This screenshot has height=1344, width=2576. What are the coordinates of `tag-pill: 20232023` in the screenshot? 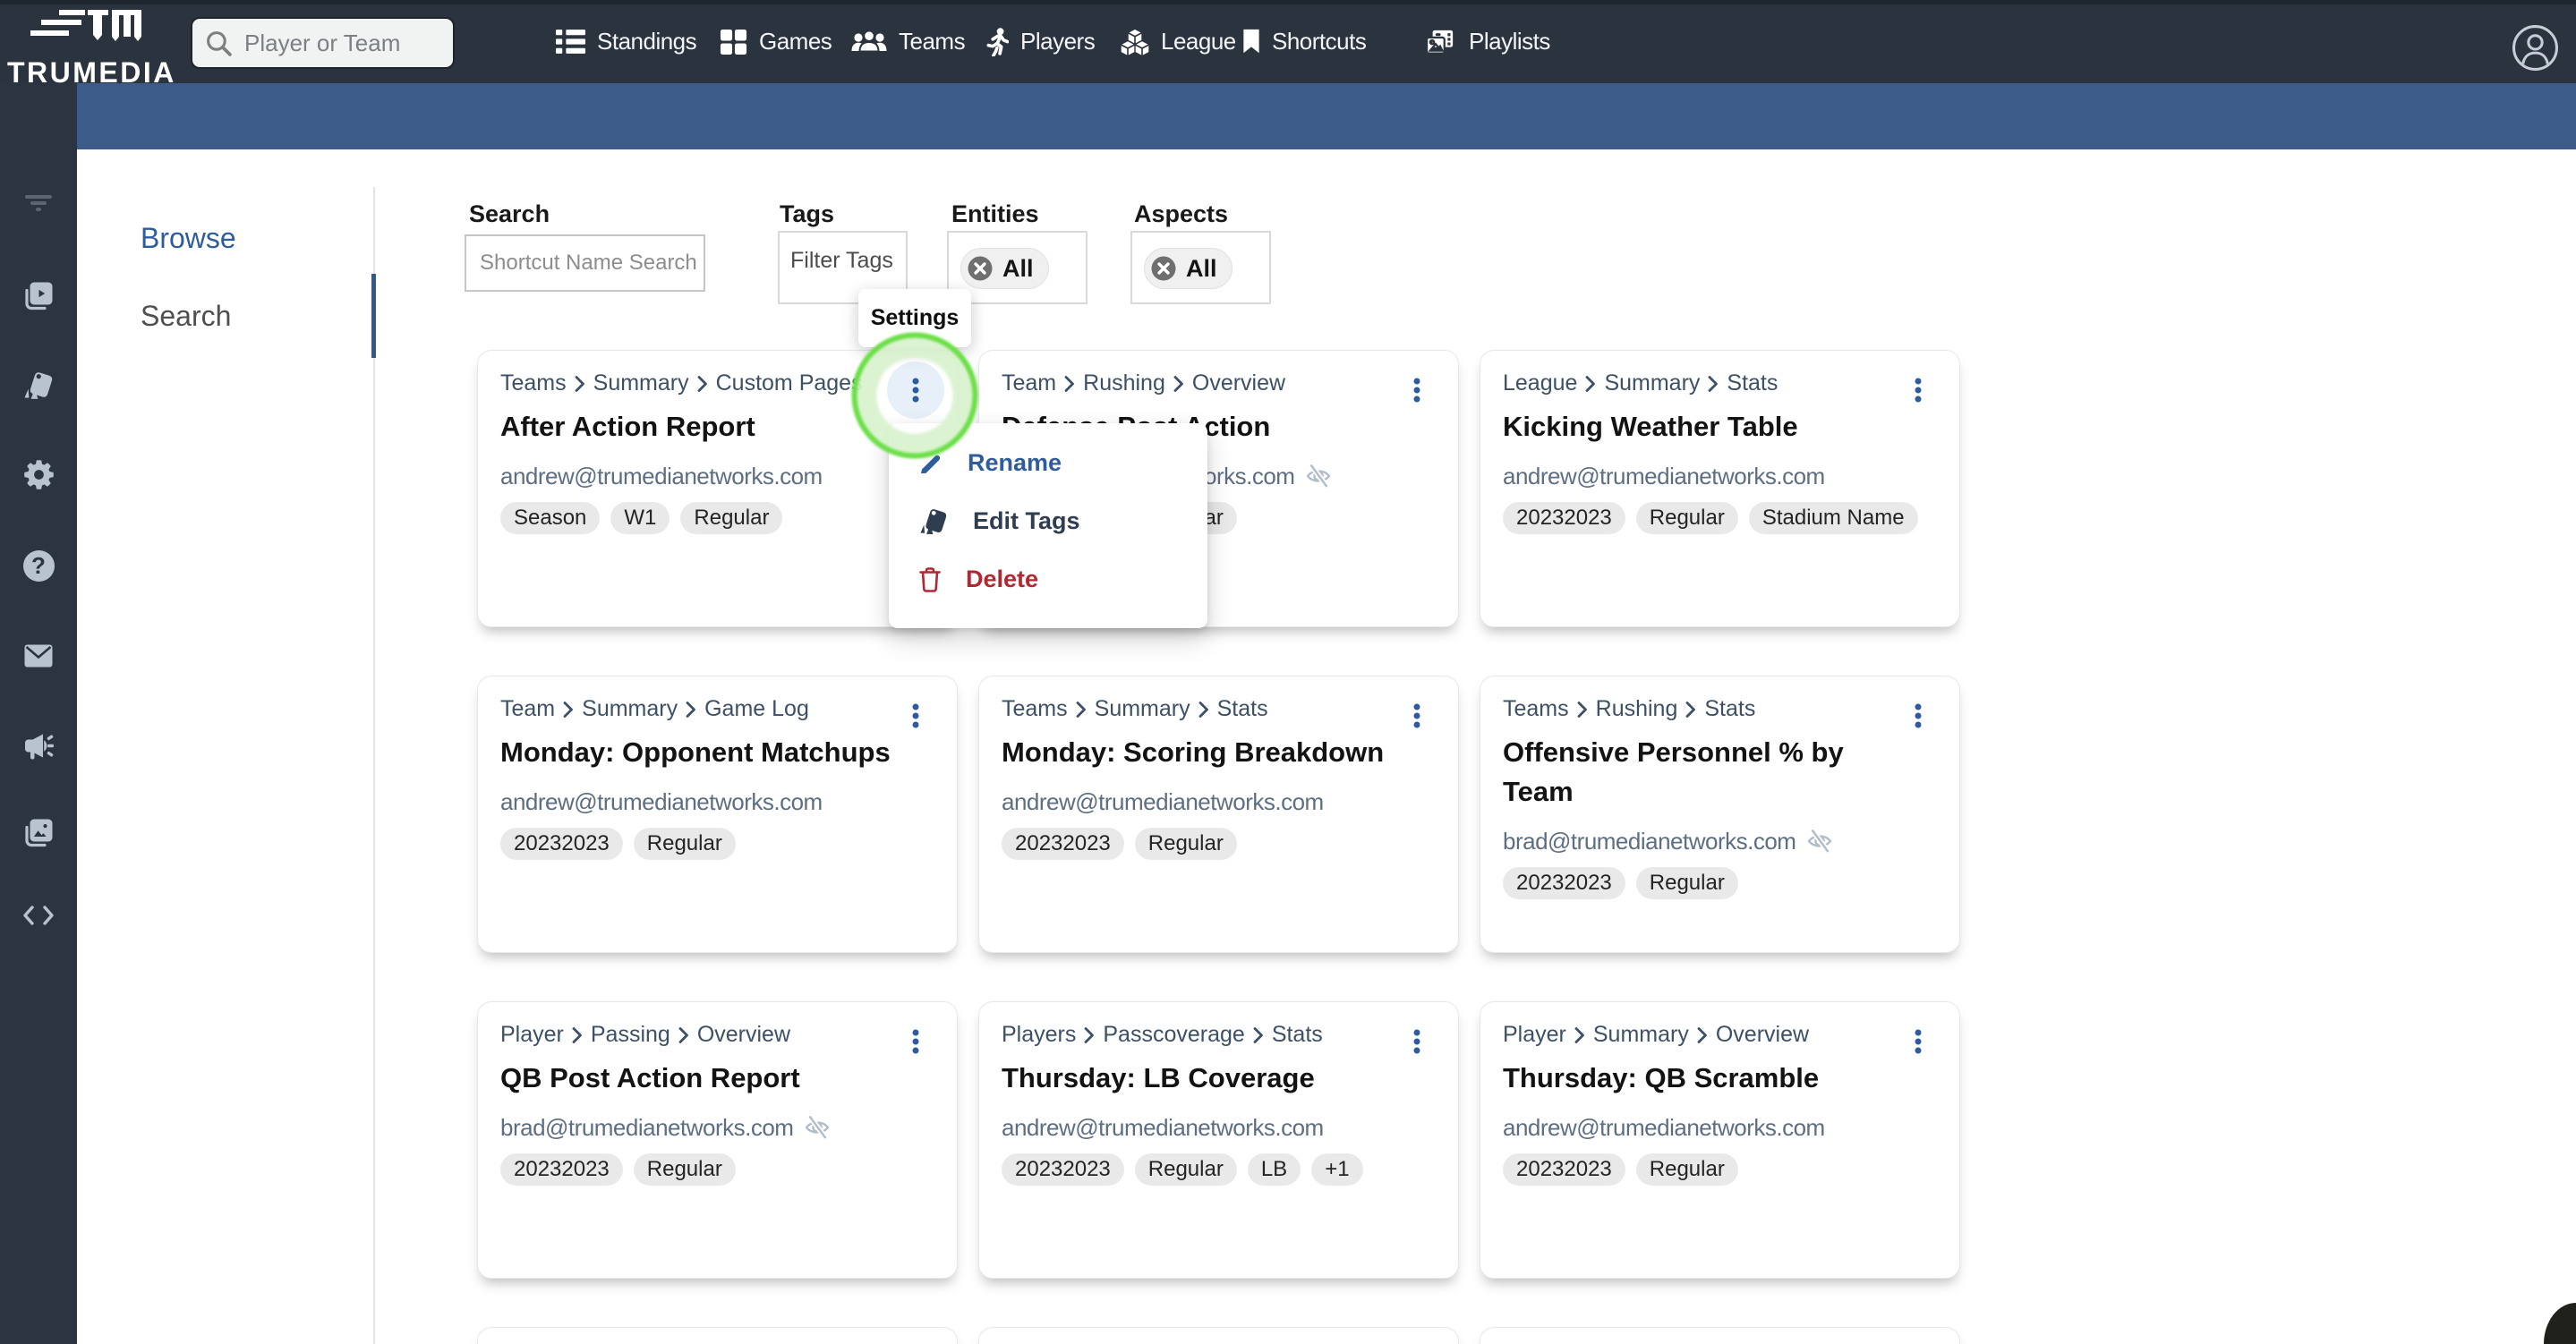 It's located at (1063, 1169).